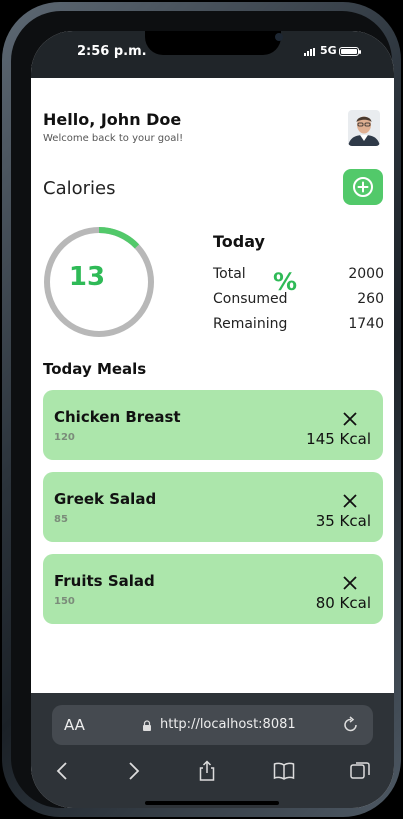  I want to click on meal-quantity: 150, so click(64, 601).